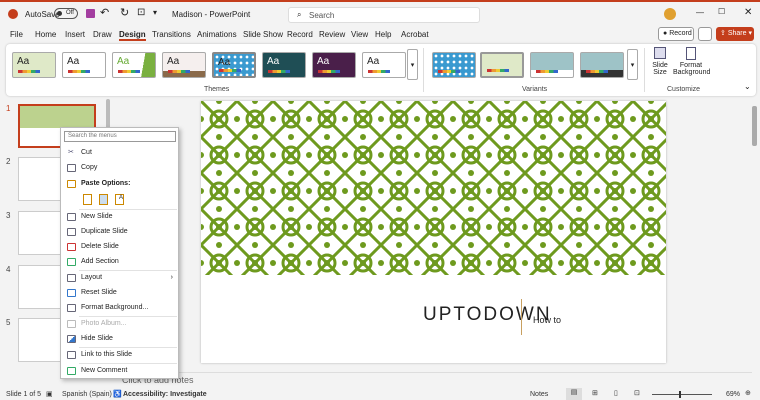 This screenshot has height=400, width=760. What do you see at coordinates (660, 61) in the screenshot?
I see `slide-size-button: Slide Size` at bounding box center [660, 61].